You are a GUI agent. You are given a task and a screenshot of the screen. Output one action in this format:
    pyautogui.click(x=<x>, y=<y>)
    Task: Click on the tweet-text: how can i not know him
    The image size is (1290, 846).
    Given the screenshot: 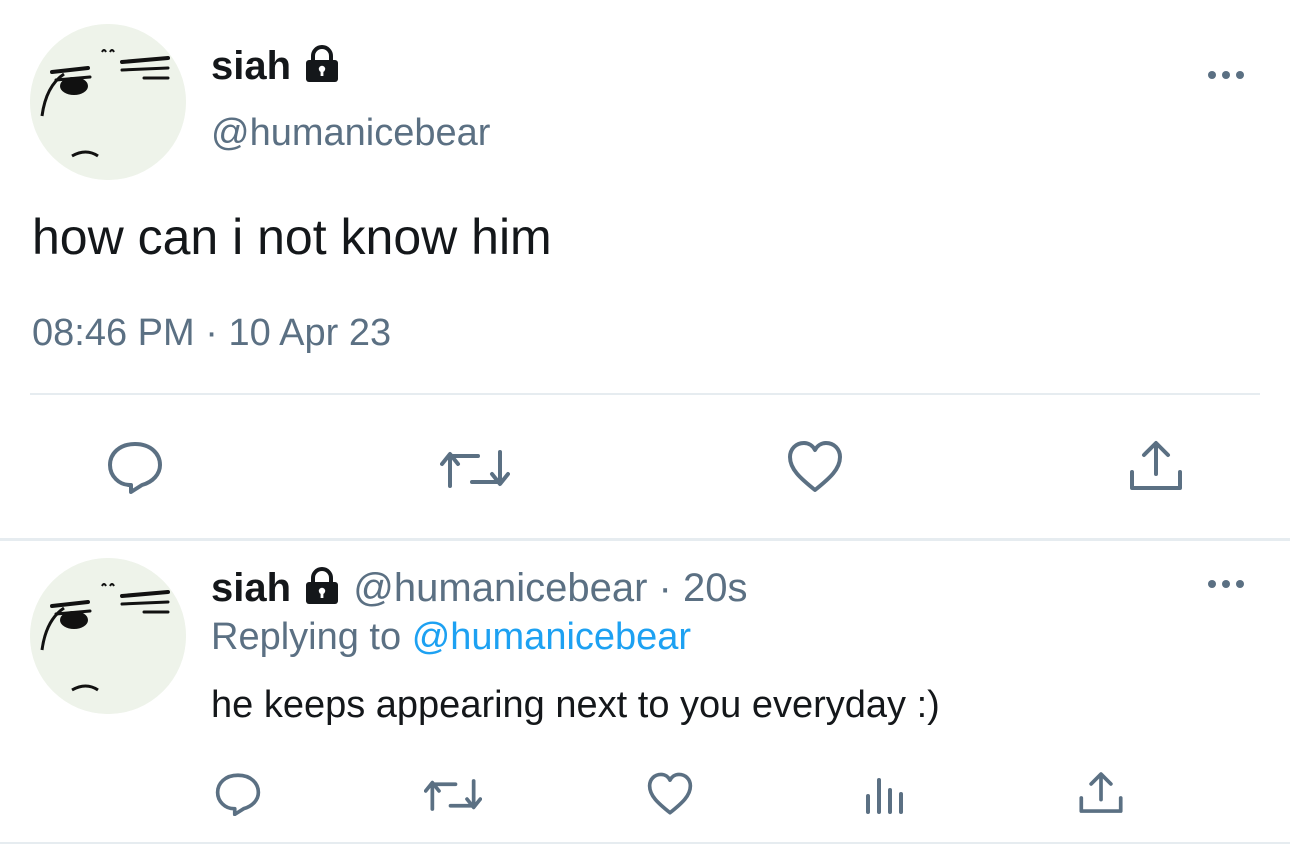 What is the action you would take?
    pyautogui.click(x=292, y=237)
    